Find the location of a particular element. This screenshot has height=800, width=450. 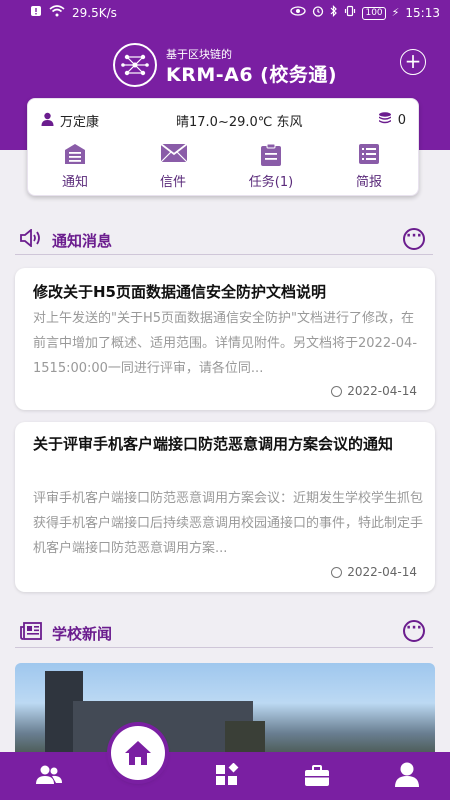

quick-link-briefs: 简报 is located at coordinates (369, 166).